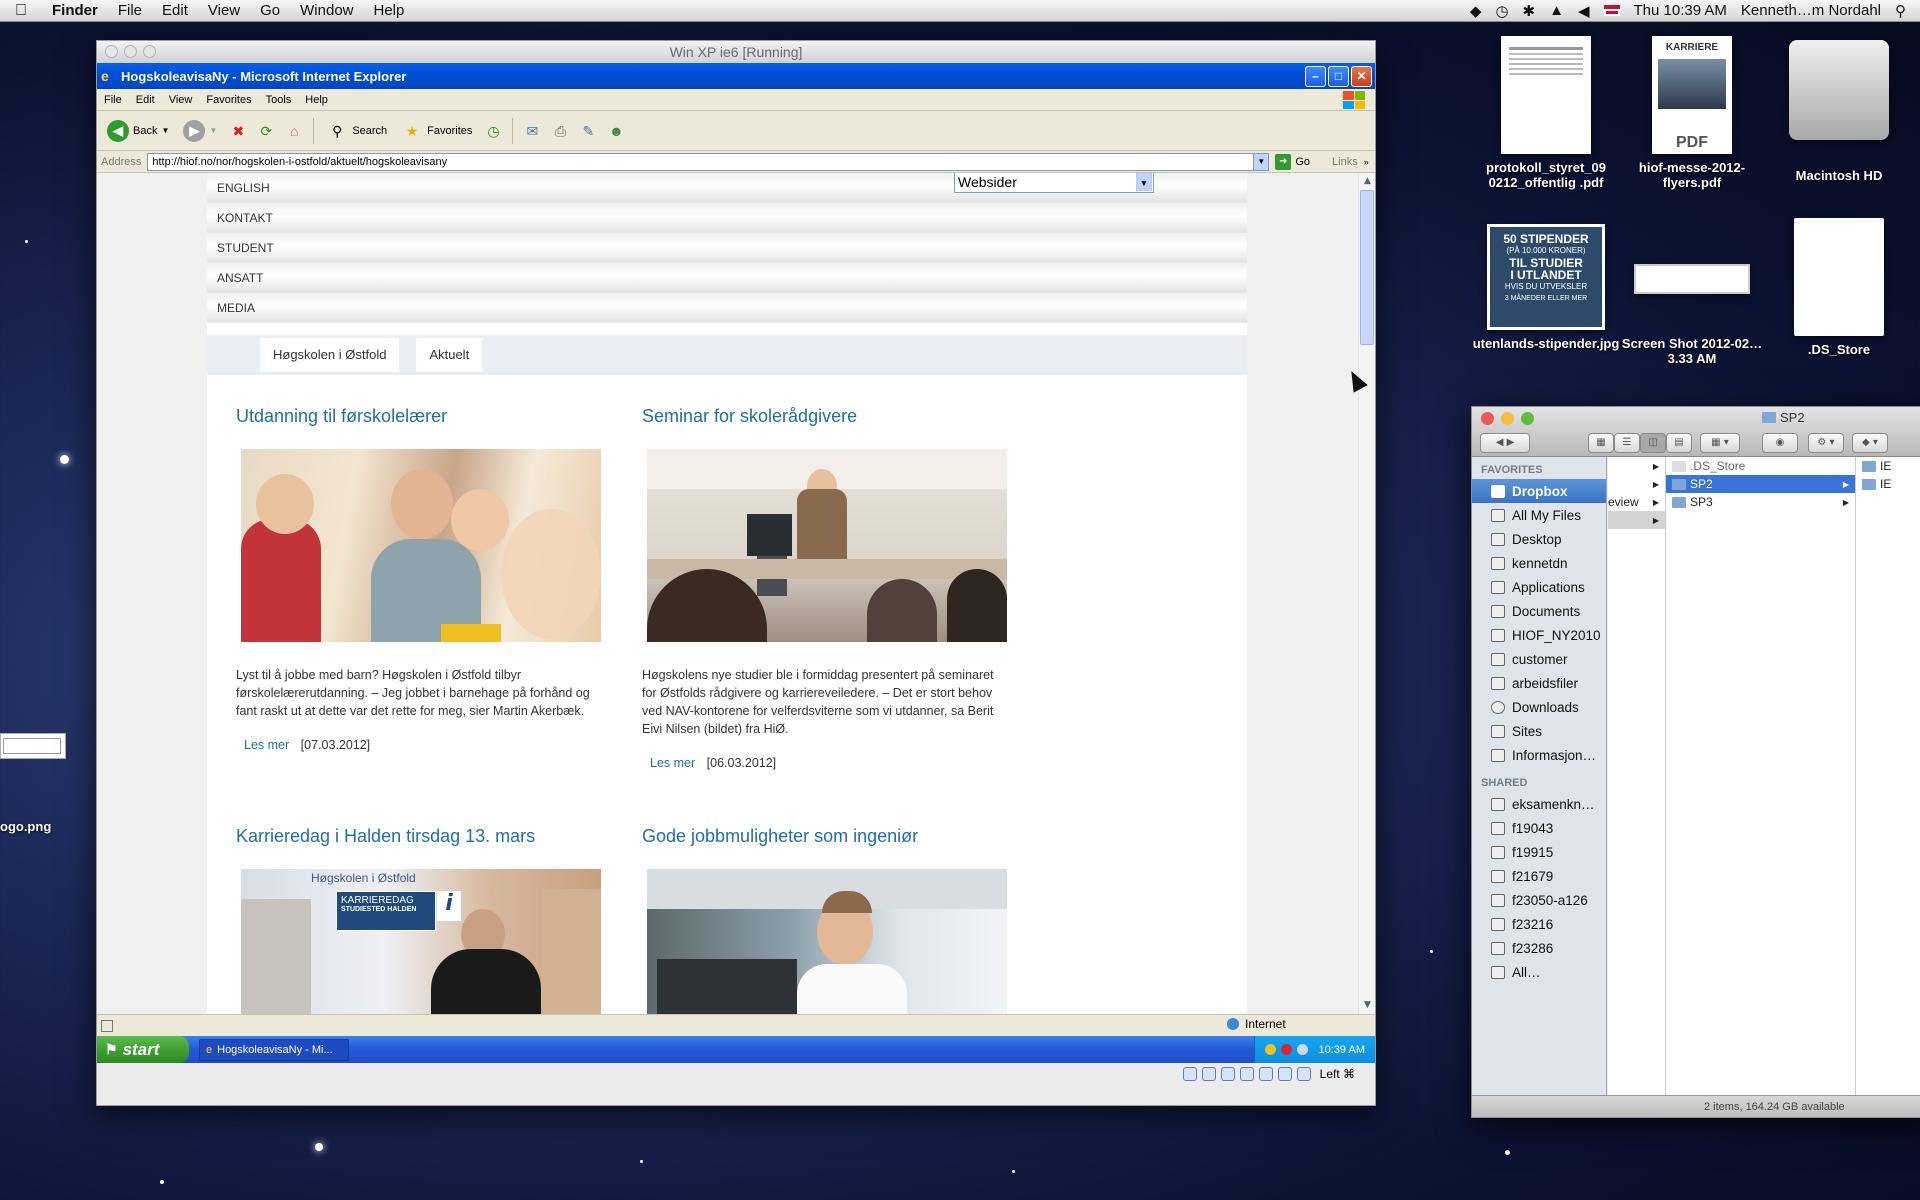 This screenshot has width=1920, height=1200. Describe the element at coordinates (1556, 10) in the screenshot. I see `wifi-icon: ▲` at that location.